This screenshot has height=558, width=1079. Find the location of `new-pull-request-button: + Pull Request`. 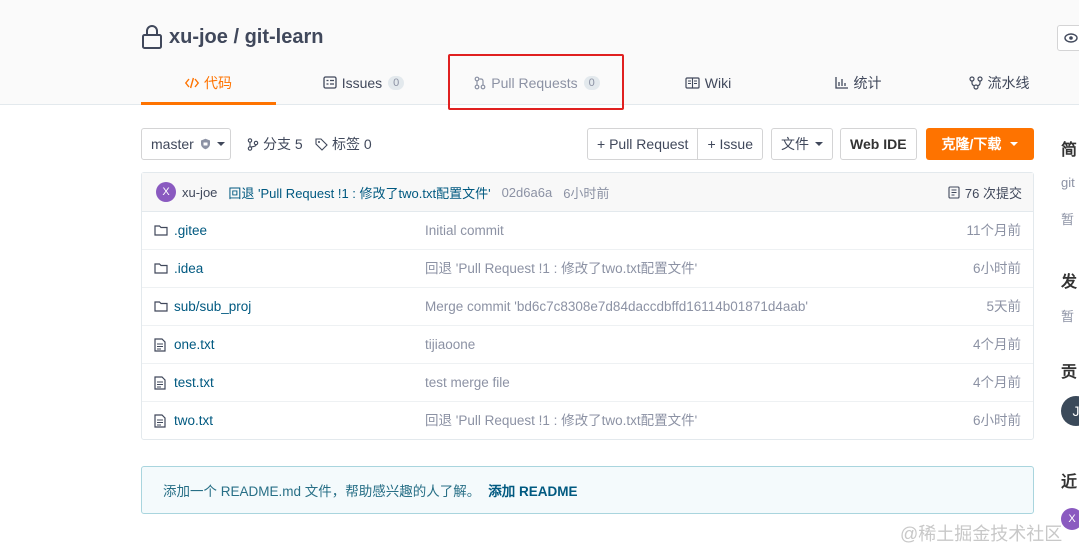

new-pull-request-button: + Pull Request is located at coordinates (642, 144).